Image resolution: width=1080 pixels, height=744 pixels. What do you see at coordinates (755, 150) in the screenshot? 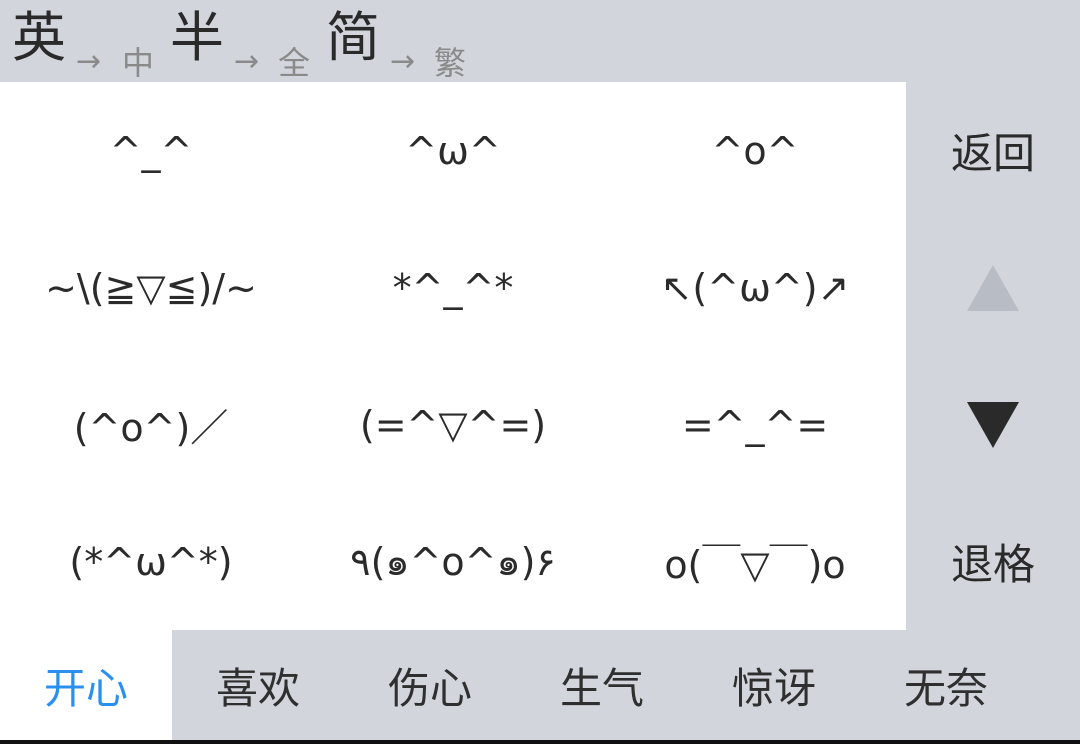
I see `emoticon-key: ^o^` at bounding box center [755, 150].